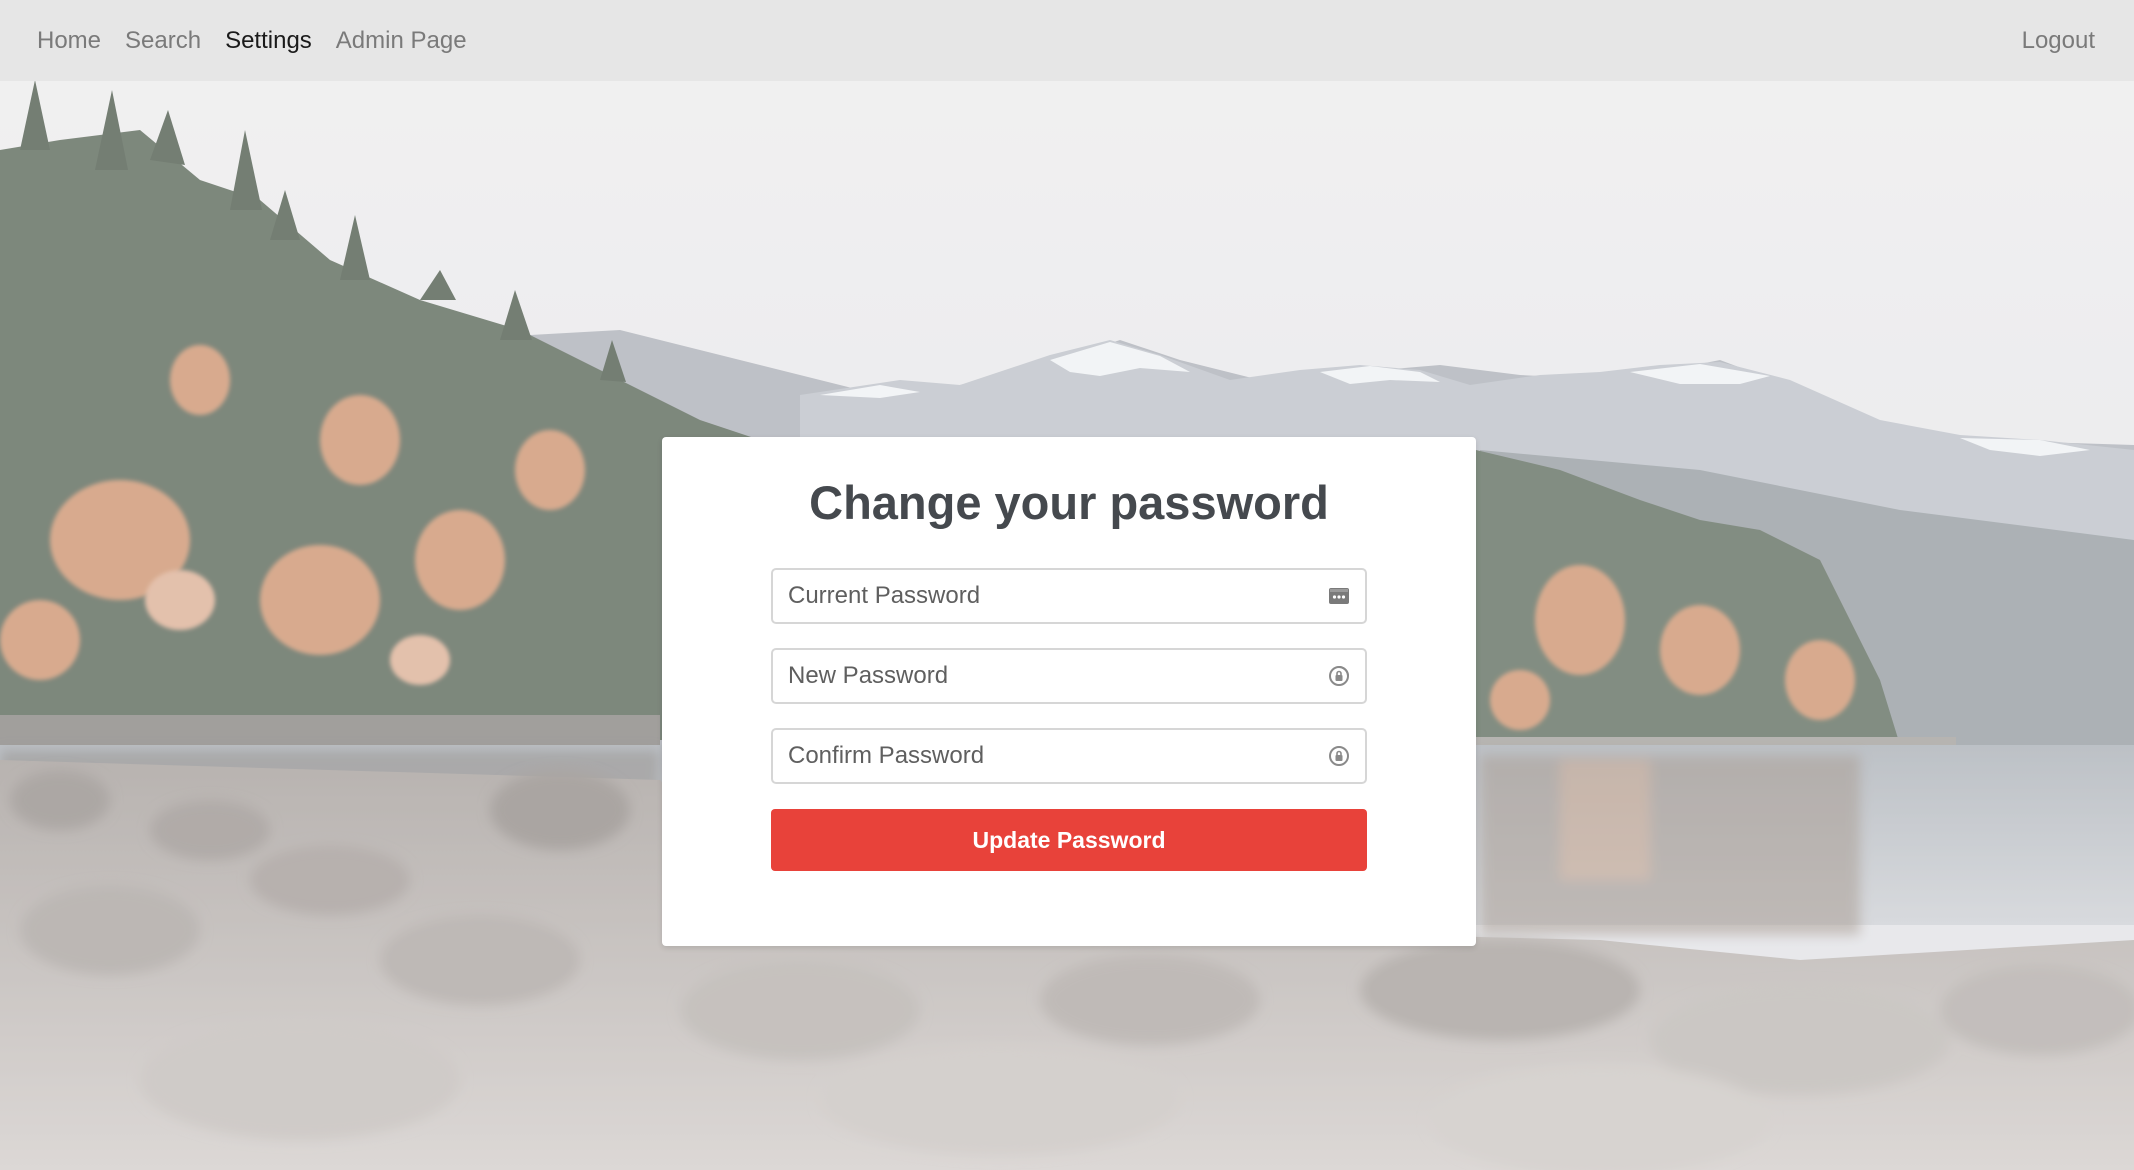 The image size is (2134, 1170). I want to click on new-password-input, so click(1069, 676).